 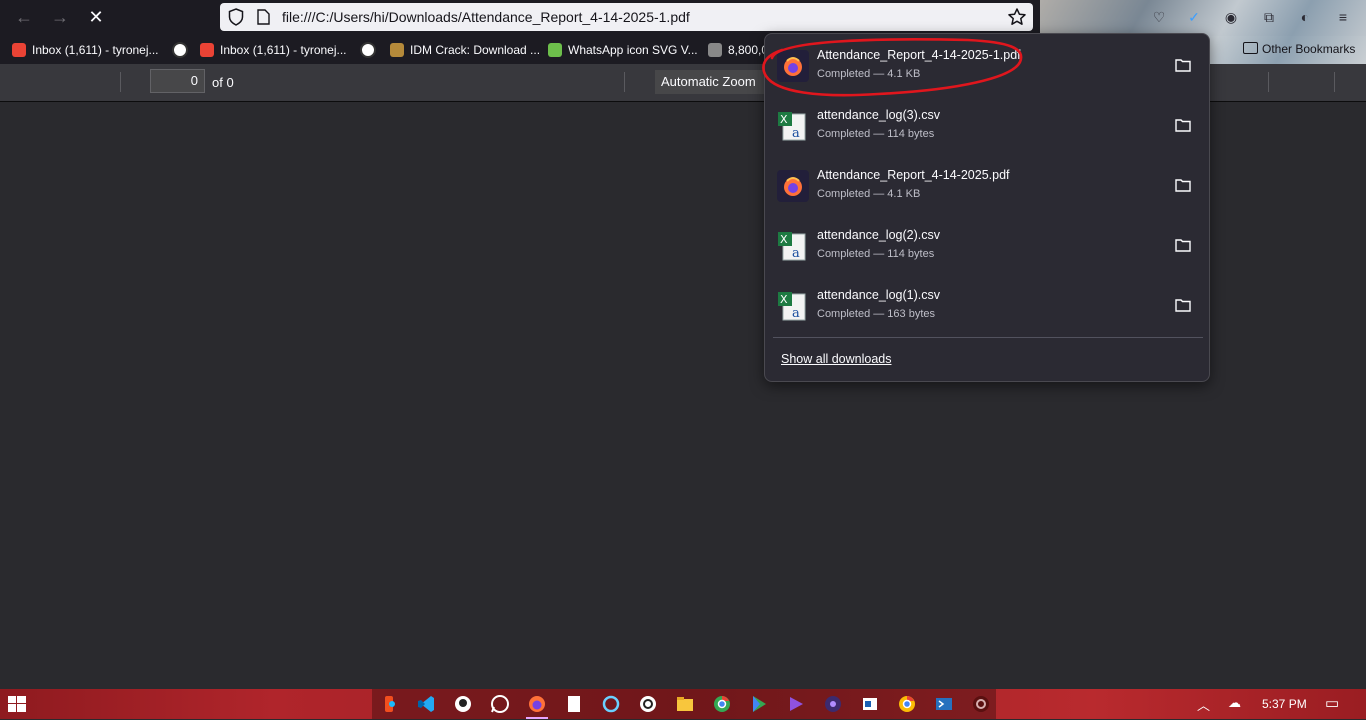 What do you see at coordinates (1234, 703) in the screenshot?
I see `onedrive-sync-icon: ☁` at bounding box center [1234, 703].